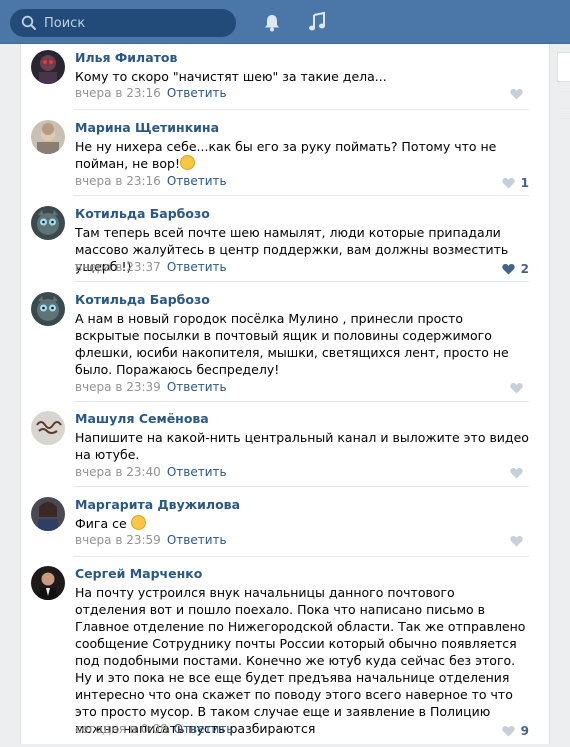 This screenshot has height=747, width=570. I want to click on search-icon, so click(28, 22).